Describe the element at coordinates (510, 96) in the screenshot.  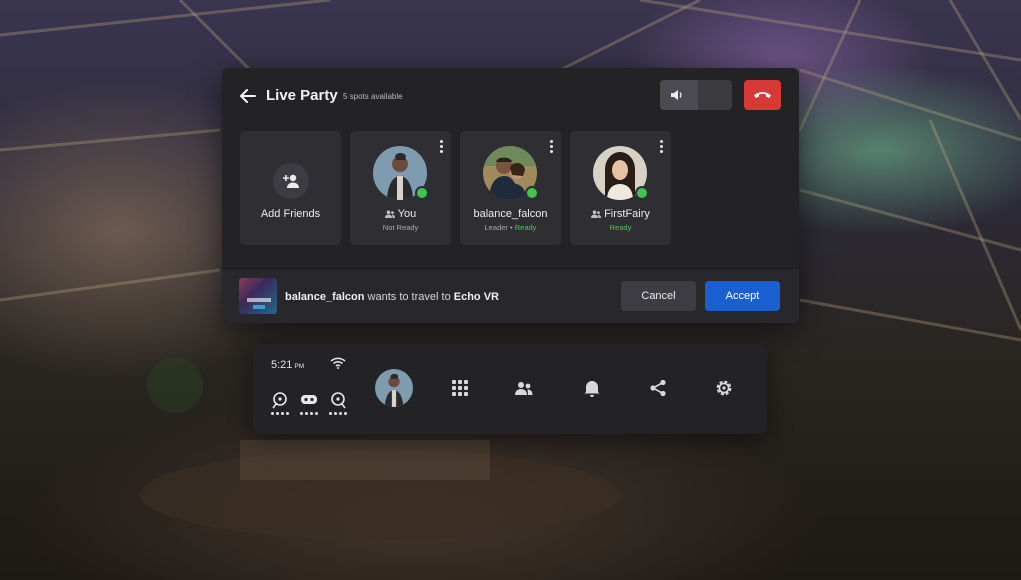
I see `panel-header: Live Party 5 spots available` at that location.